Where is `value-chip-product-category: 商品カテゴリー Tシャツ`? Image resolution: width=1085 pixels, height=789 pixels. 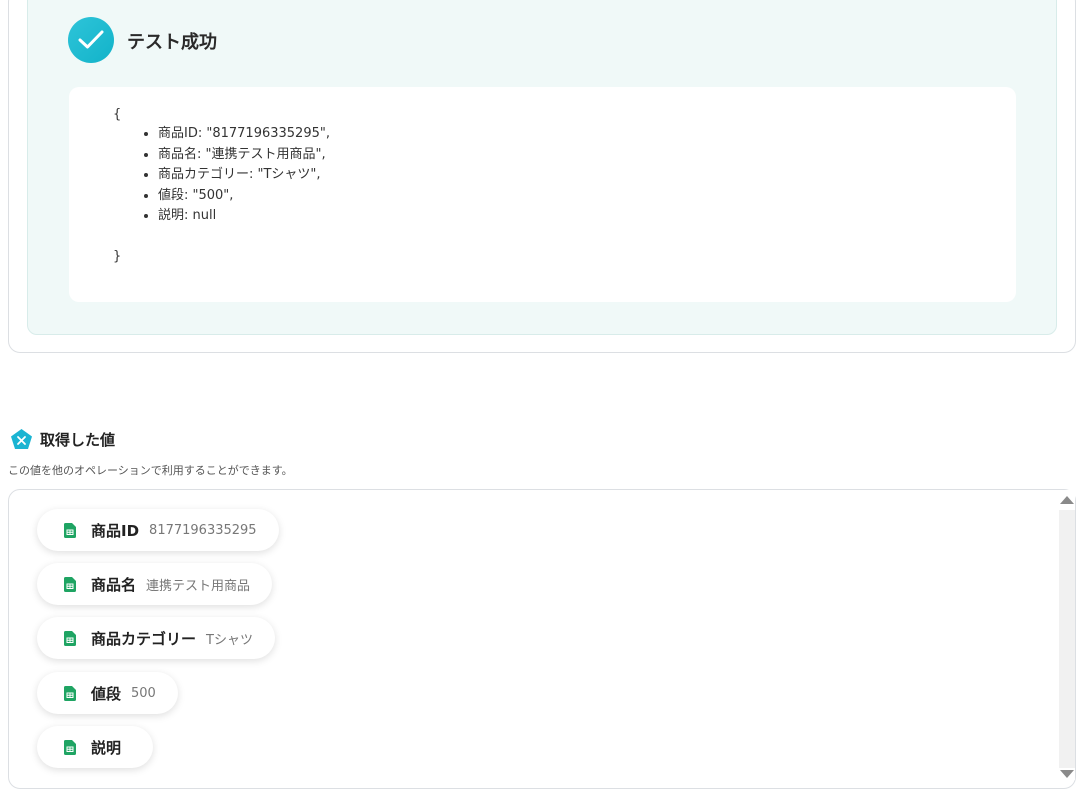
value-chip-product-category: 商品カテゴリー Tシャツ is located at coordinates (156, 638).